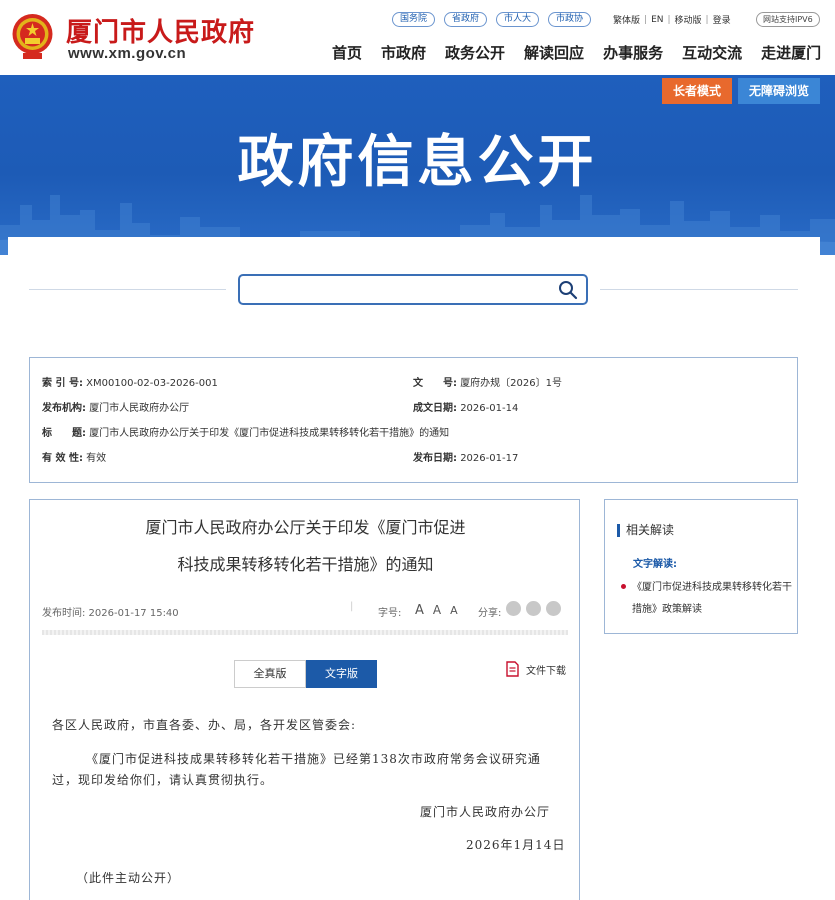 Image resolution: width=835 pixels, height=900 pixels. I want to click on nav-interaction: 互动交流, so click(712, 52).